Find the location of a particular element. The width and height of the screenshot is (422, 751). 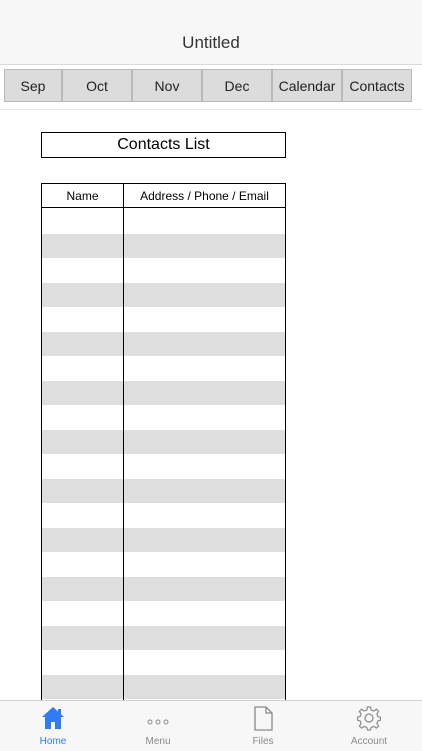

tab-dec: Dec is located at coordinates (237, 85).